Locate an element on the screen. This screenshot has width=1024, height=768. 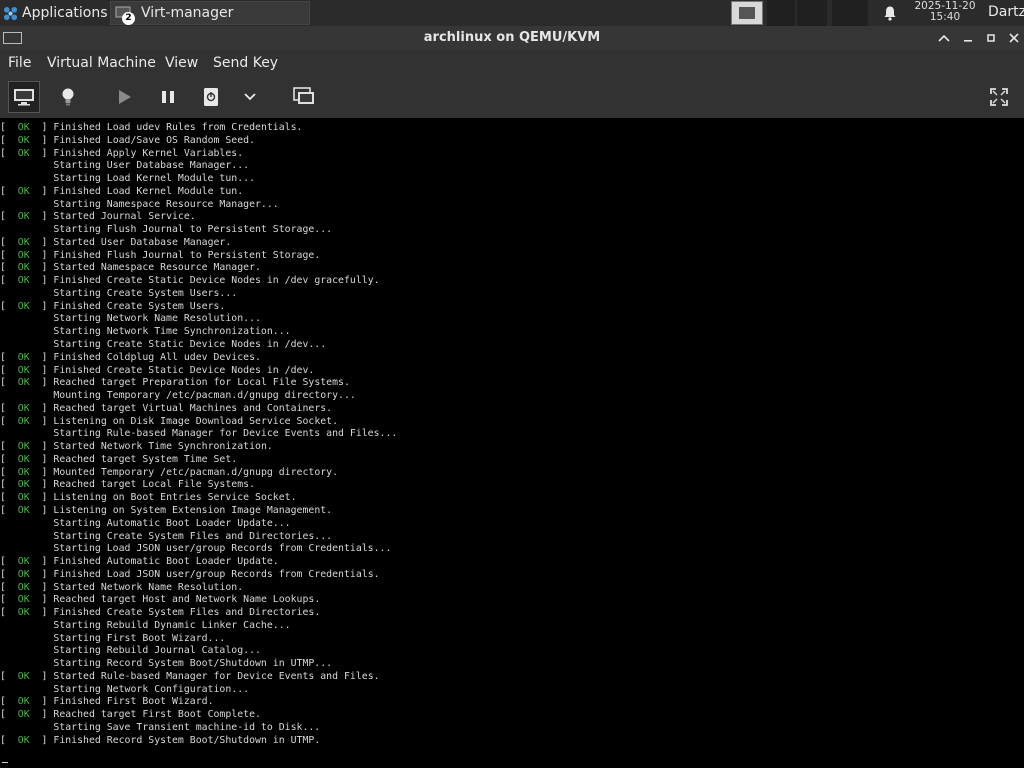
shade-button is located at coordinates (944, 38).